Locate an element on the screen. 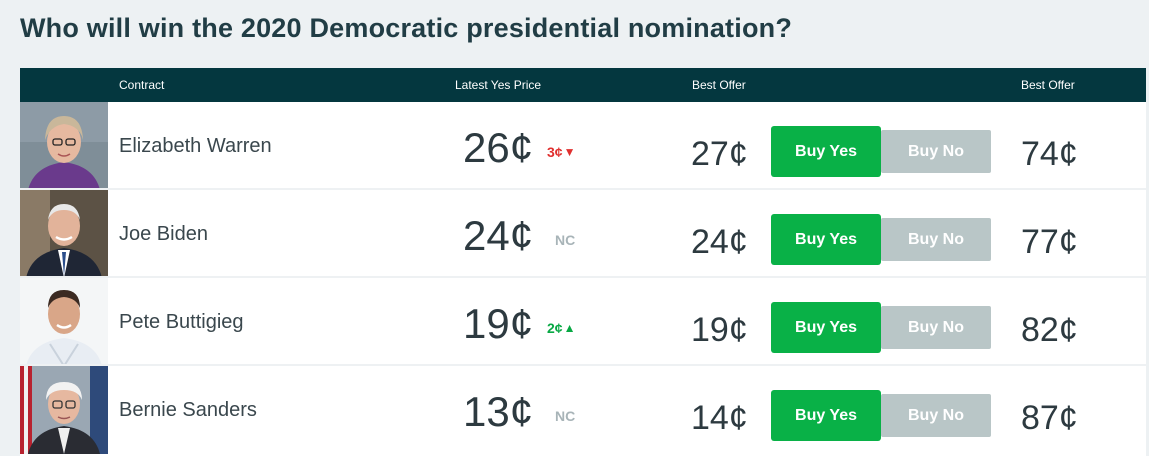 The image size is (1149, 456). price-change-value: 2¢ is located at coordinates (555, 328).